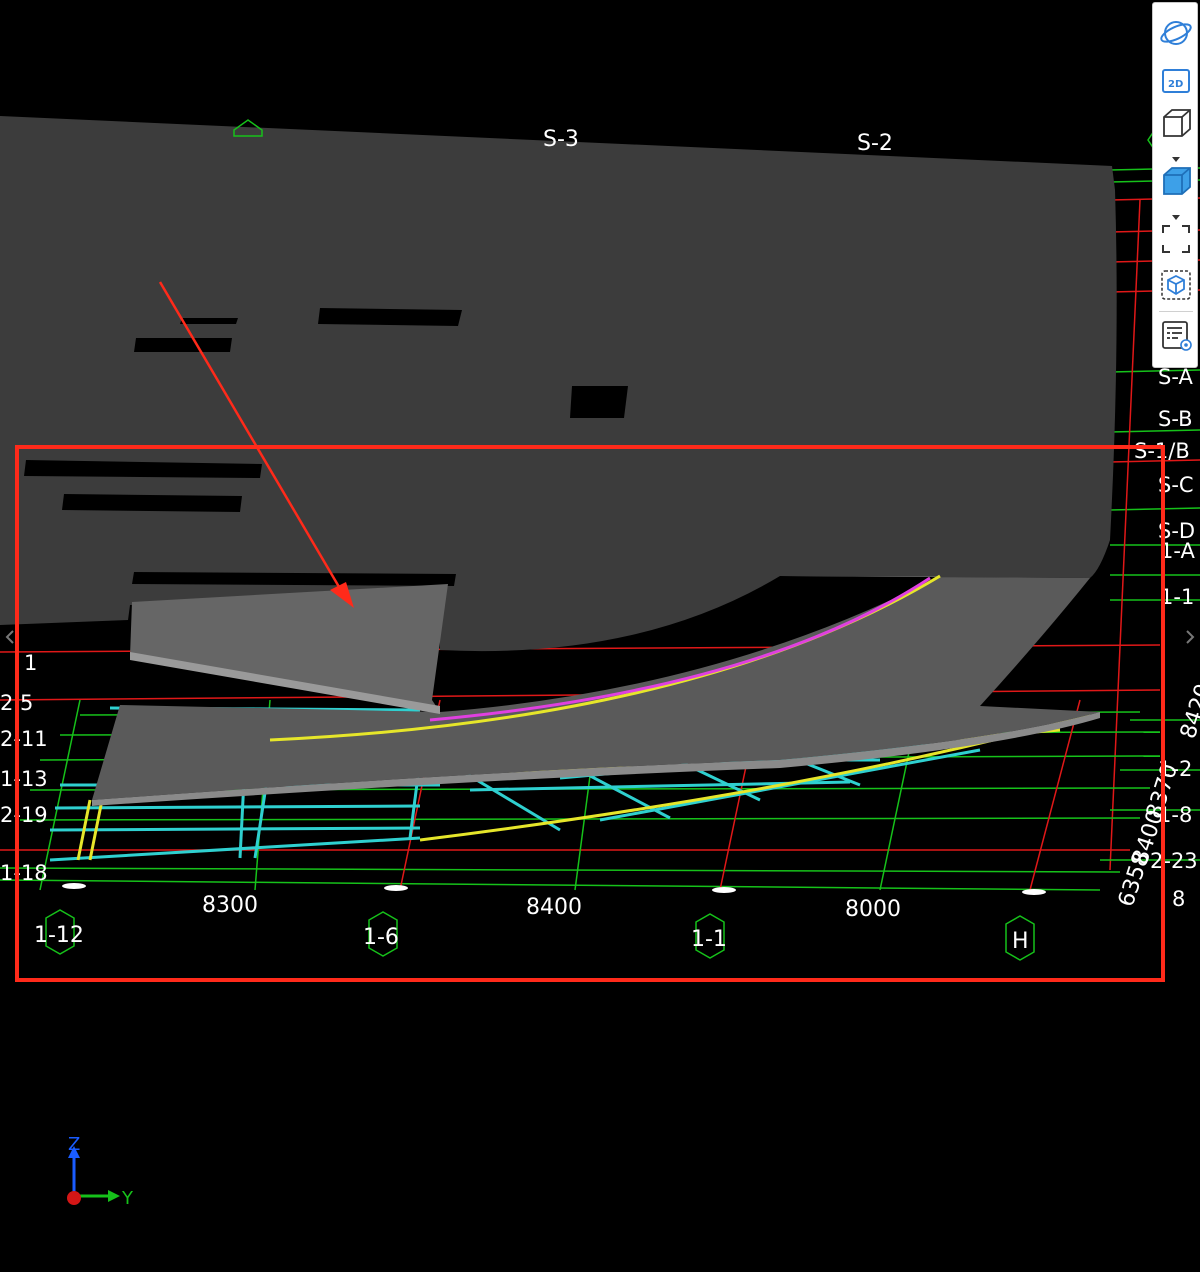  Describe the element at coordinates (1176, 213) in the screenshot. I see `3d-shaded-dropdown` at that location.